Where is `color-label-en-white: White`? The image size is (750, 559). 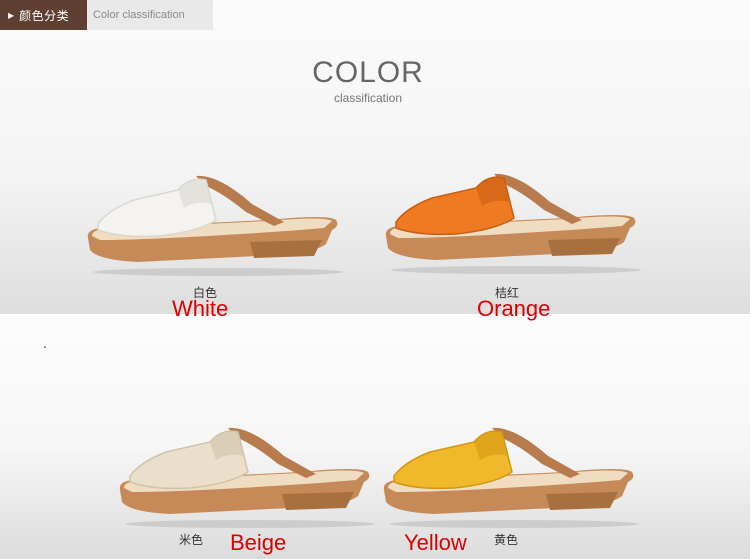 color-label-en-white: White is located at coordinates (200, 308).